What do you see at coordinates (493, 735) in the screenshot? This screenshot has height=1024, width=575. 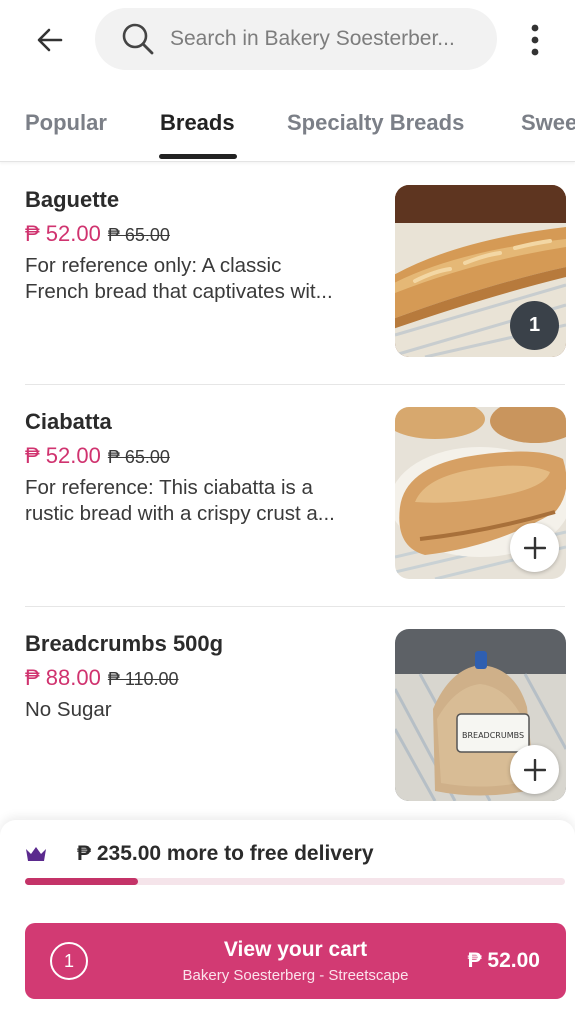 I see `package-label: BREADCRUMBS` at bounding box center [493, 735].